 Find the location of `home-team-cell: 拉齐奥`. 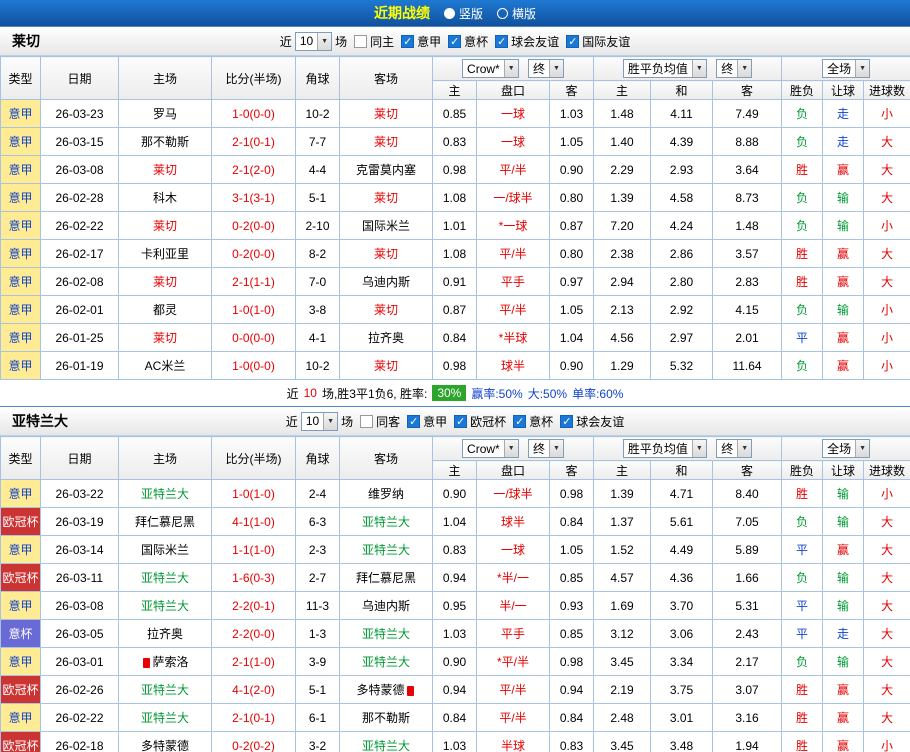

home-team-cell: 拉齐奥 is located at coordinates (165, 633).